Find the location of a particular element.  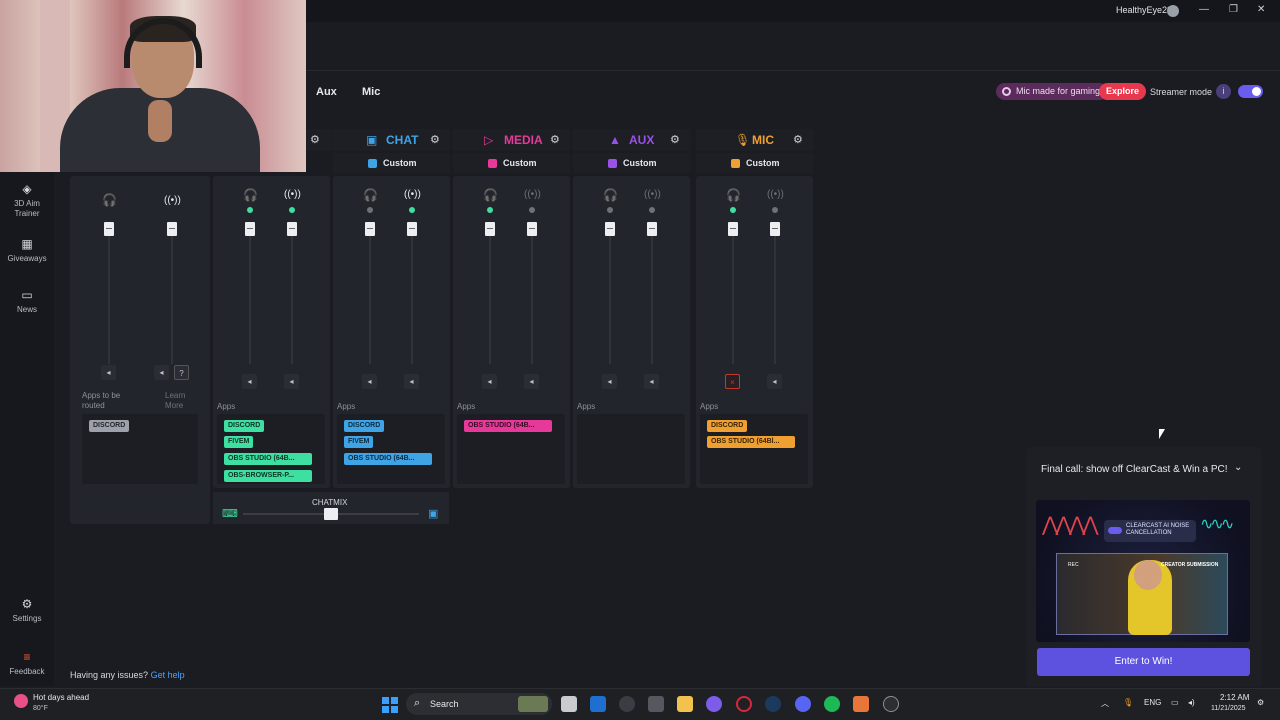

minimize-button: — is located at coordinates (1204, 9).